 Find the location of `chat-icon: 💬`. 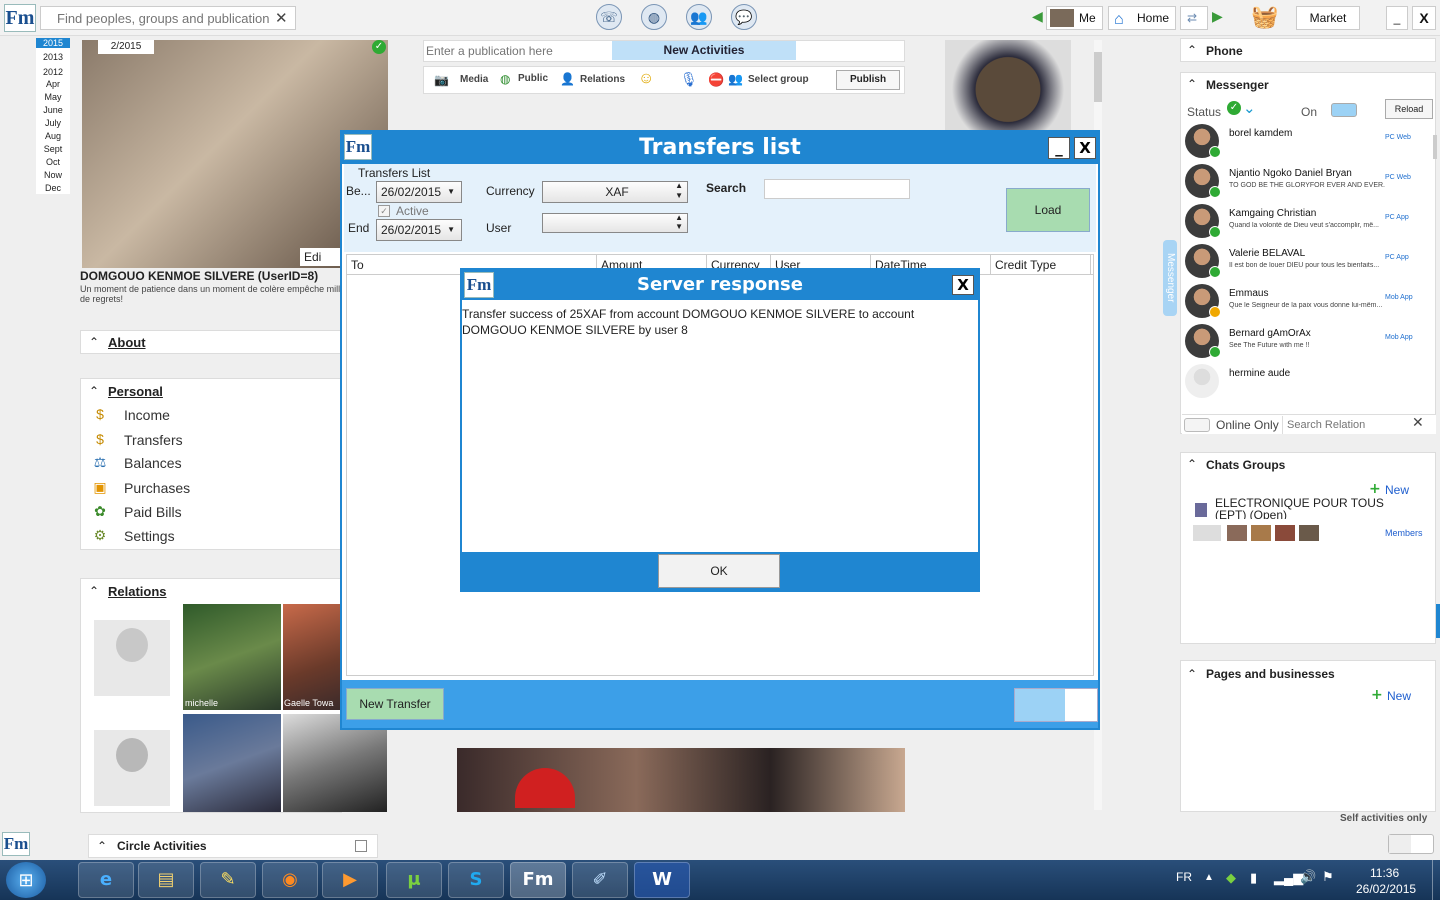

chat-icon: 💬 is located at coordinates (744, 17).